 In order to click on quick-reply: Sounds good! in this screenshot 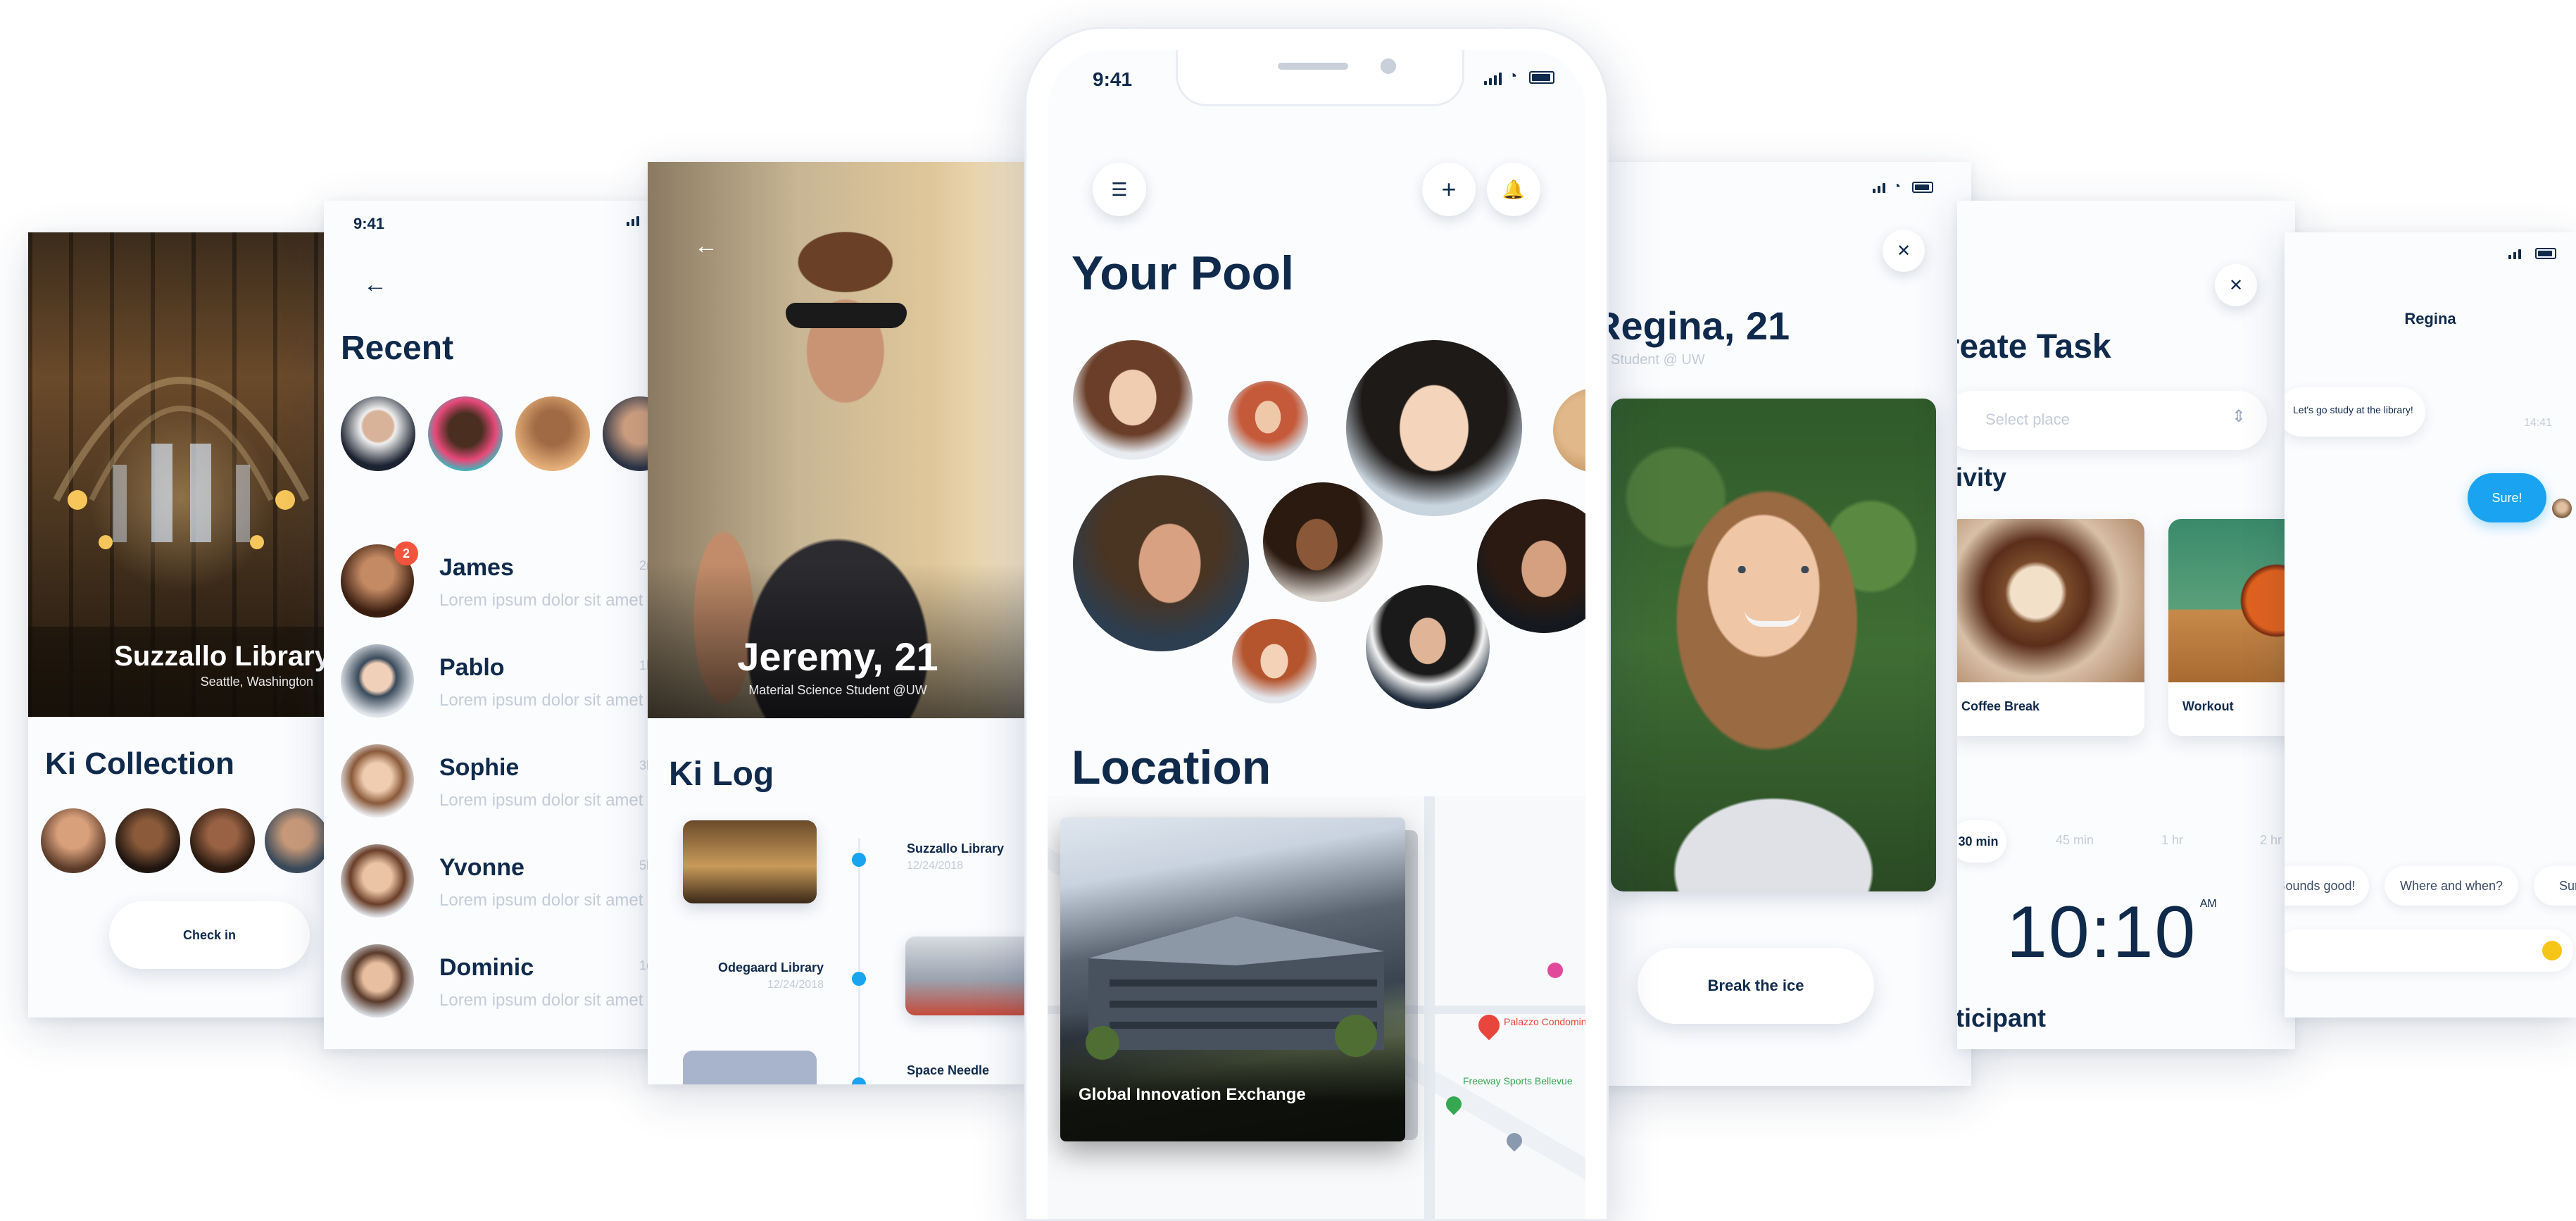, I will do `click(2327, 886)`.